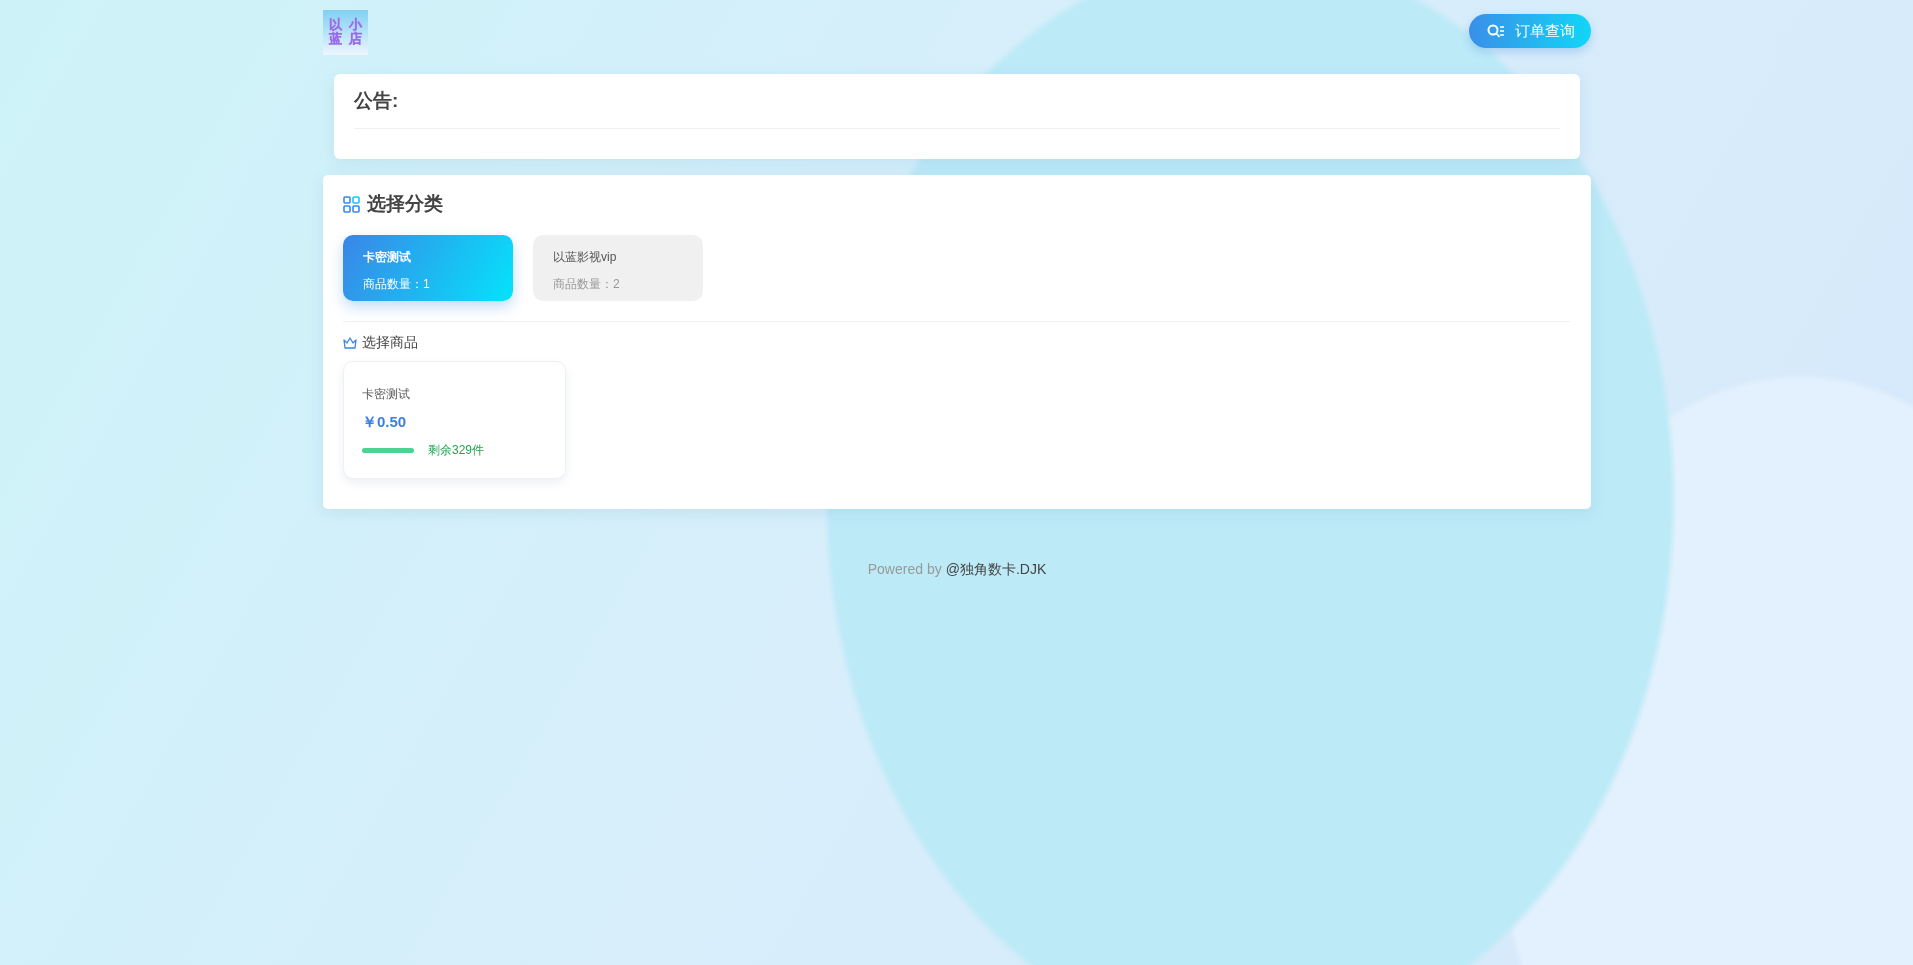  Describe the element at coordinates (405, 204) in the screenshot. I see `section-title: 选择分类` at that location.